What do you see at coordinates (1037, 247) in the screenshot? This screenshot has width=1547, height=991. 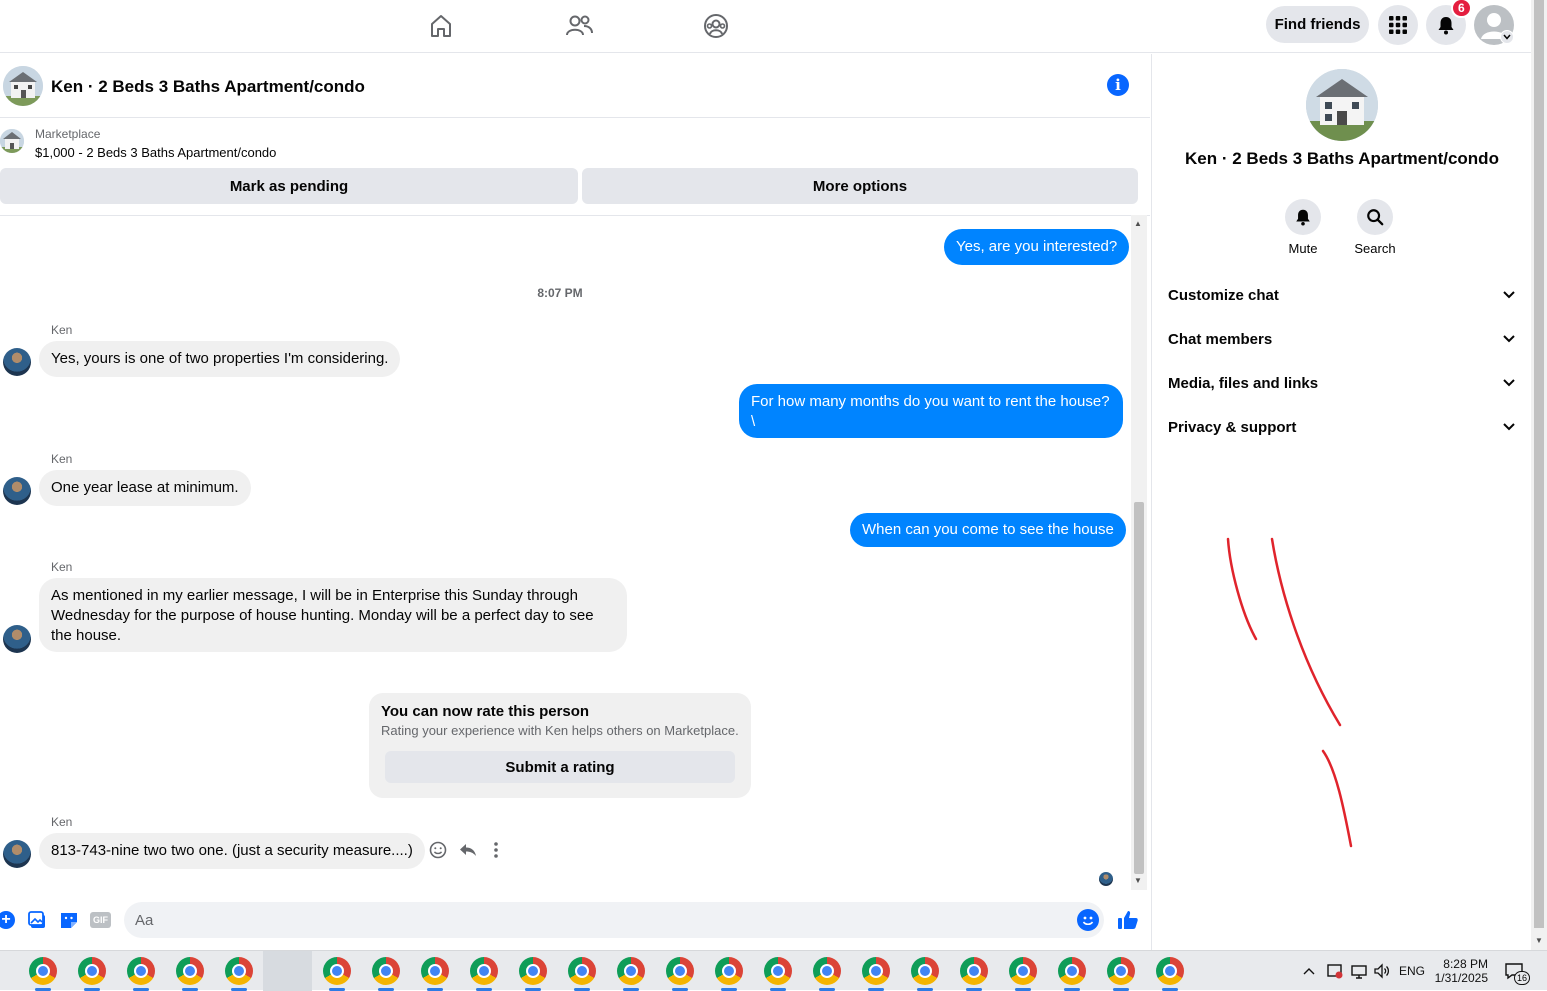 I see `message-bubble-outgoing: Yes, are you interested?` at bounding box center [1037, 247].